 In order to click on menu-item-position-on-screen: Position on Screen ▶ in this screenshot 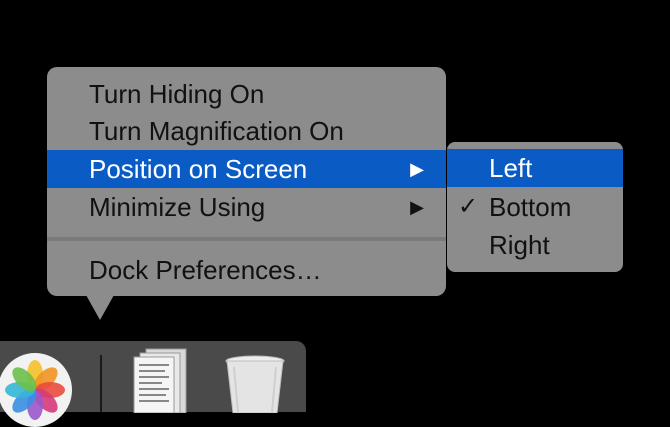, I will do `click(246, 169)`.